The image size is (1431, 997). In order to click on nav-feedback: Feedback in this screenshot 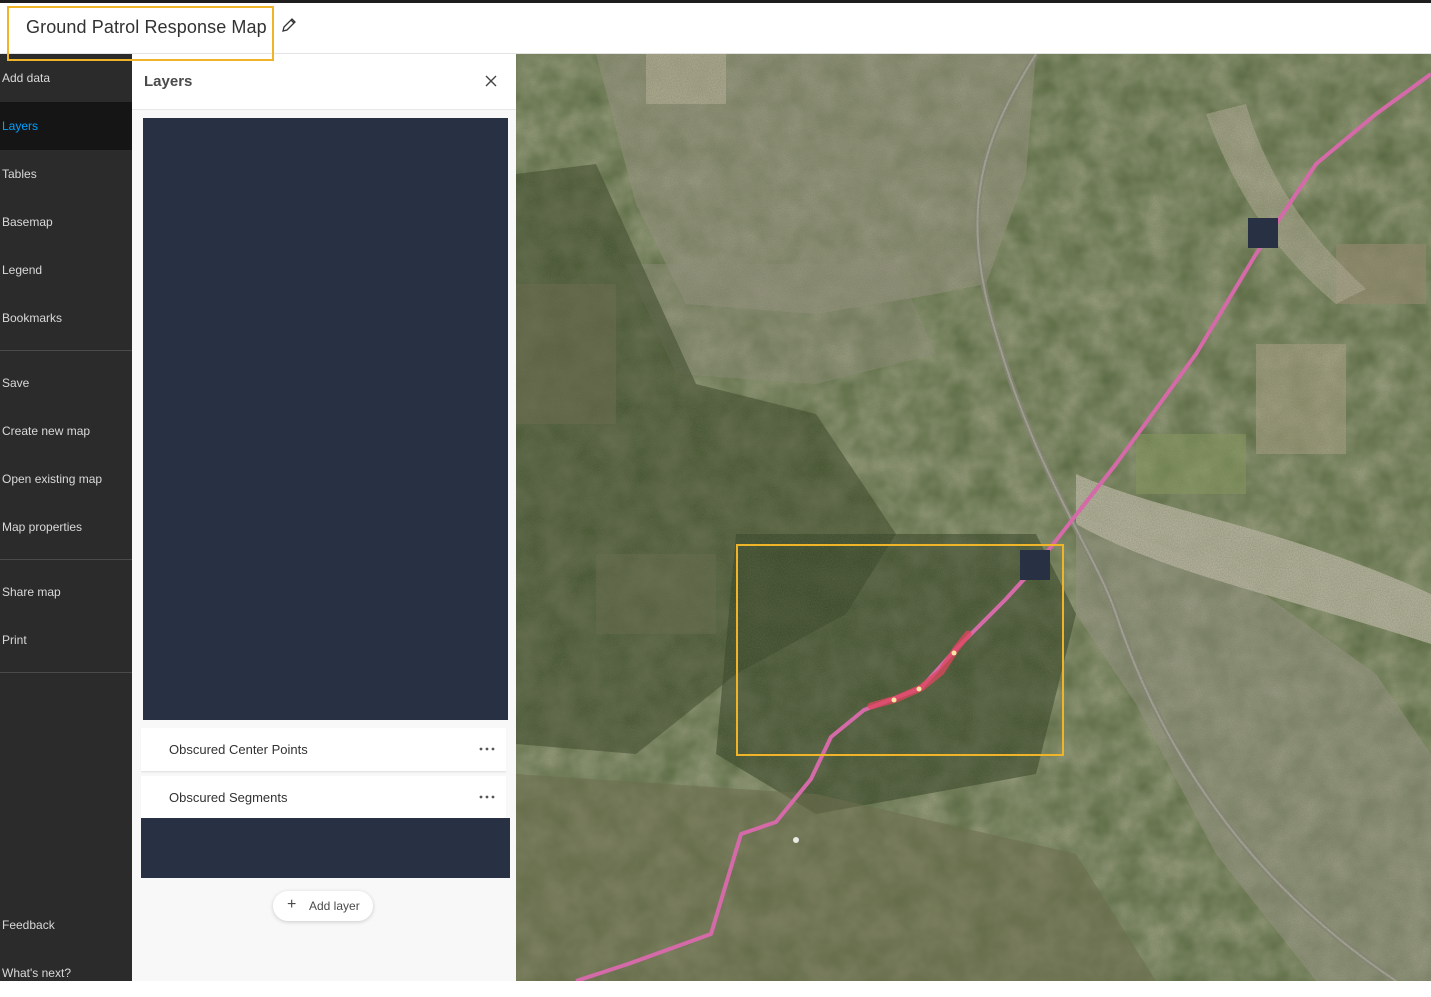, I will do `click(66, 925)`.